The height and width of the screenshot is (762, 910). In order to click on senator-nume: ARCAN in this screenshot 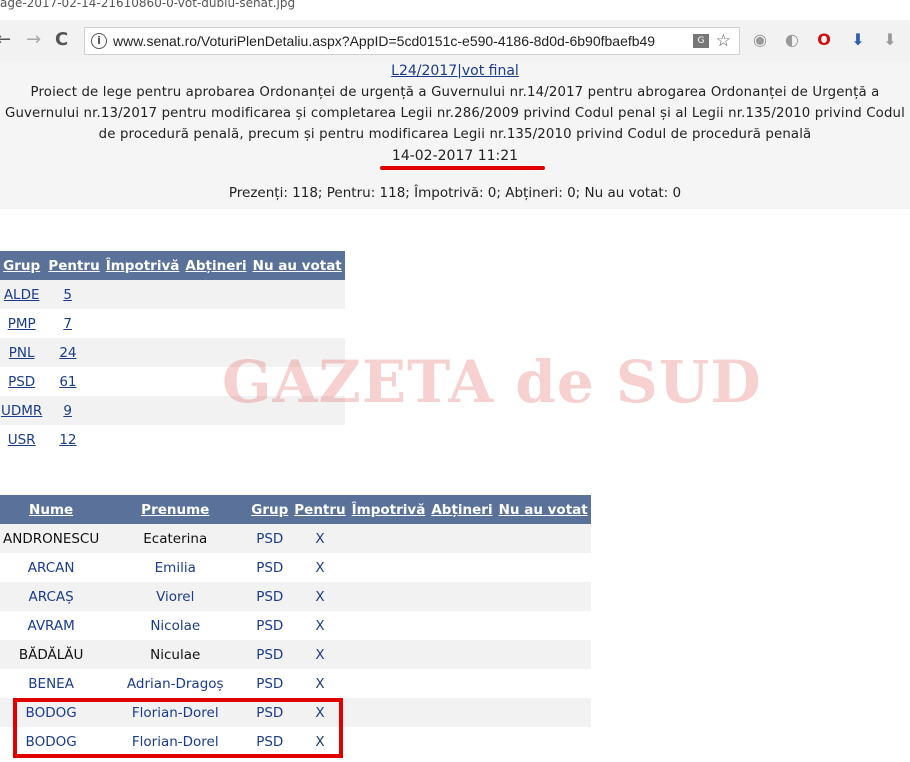, I will do `click(51, 567)`.